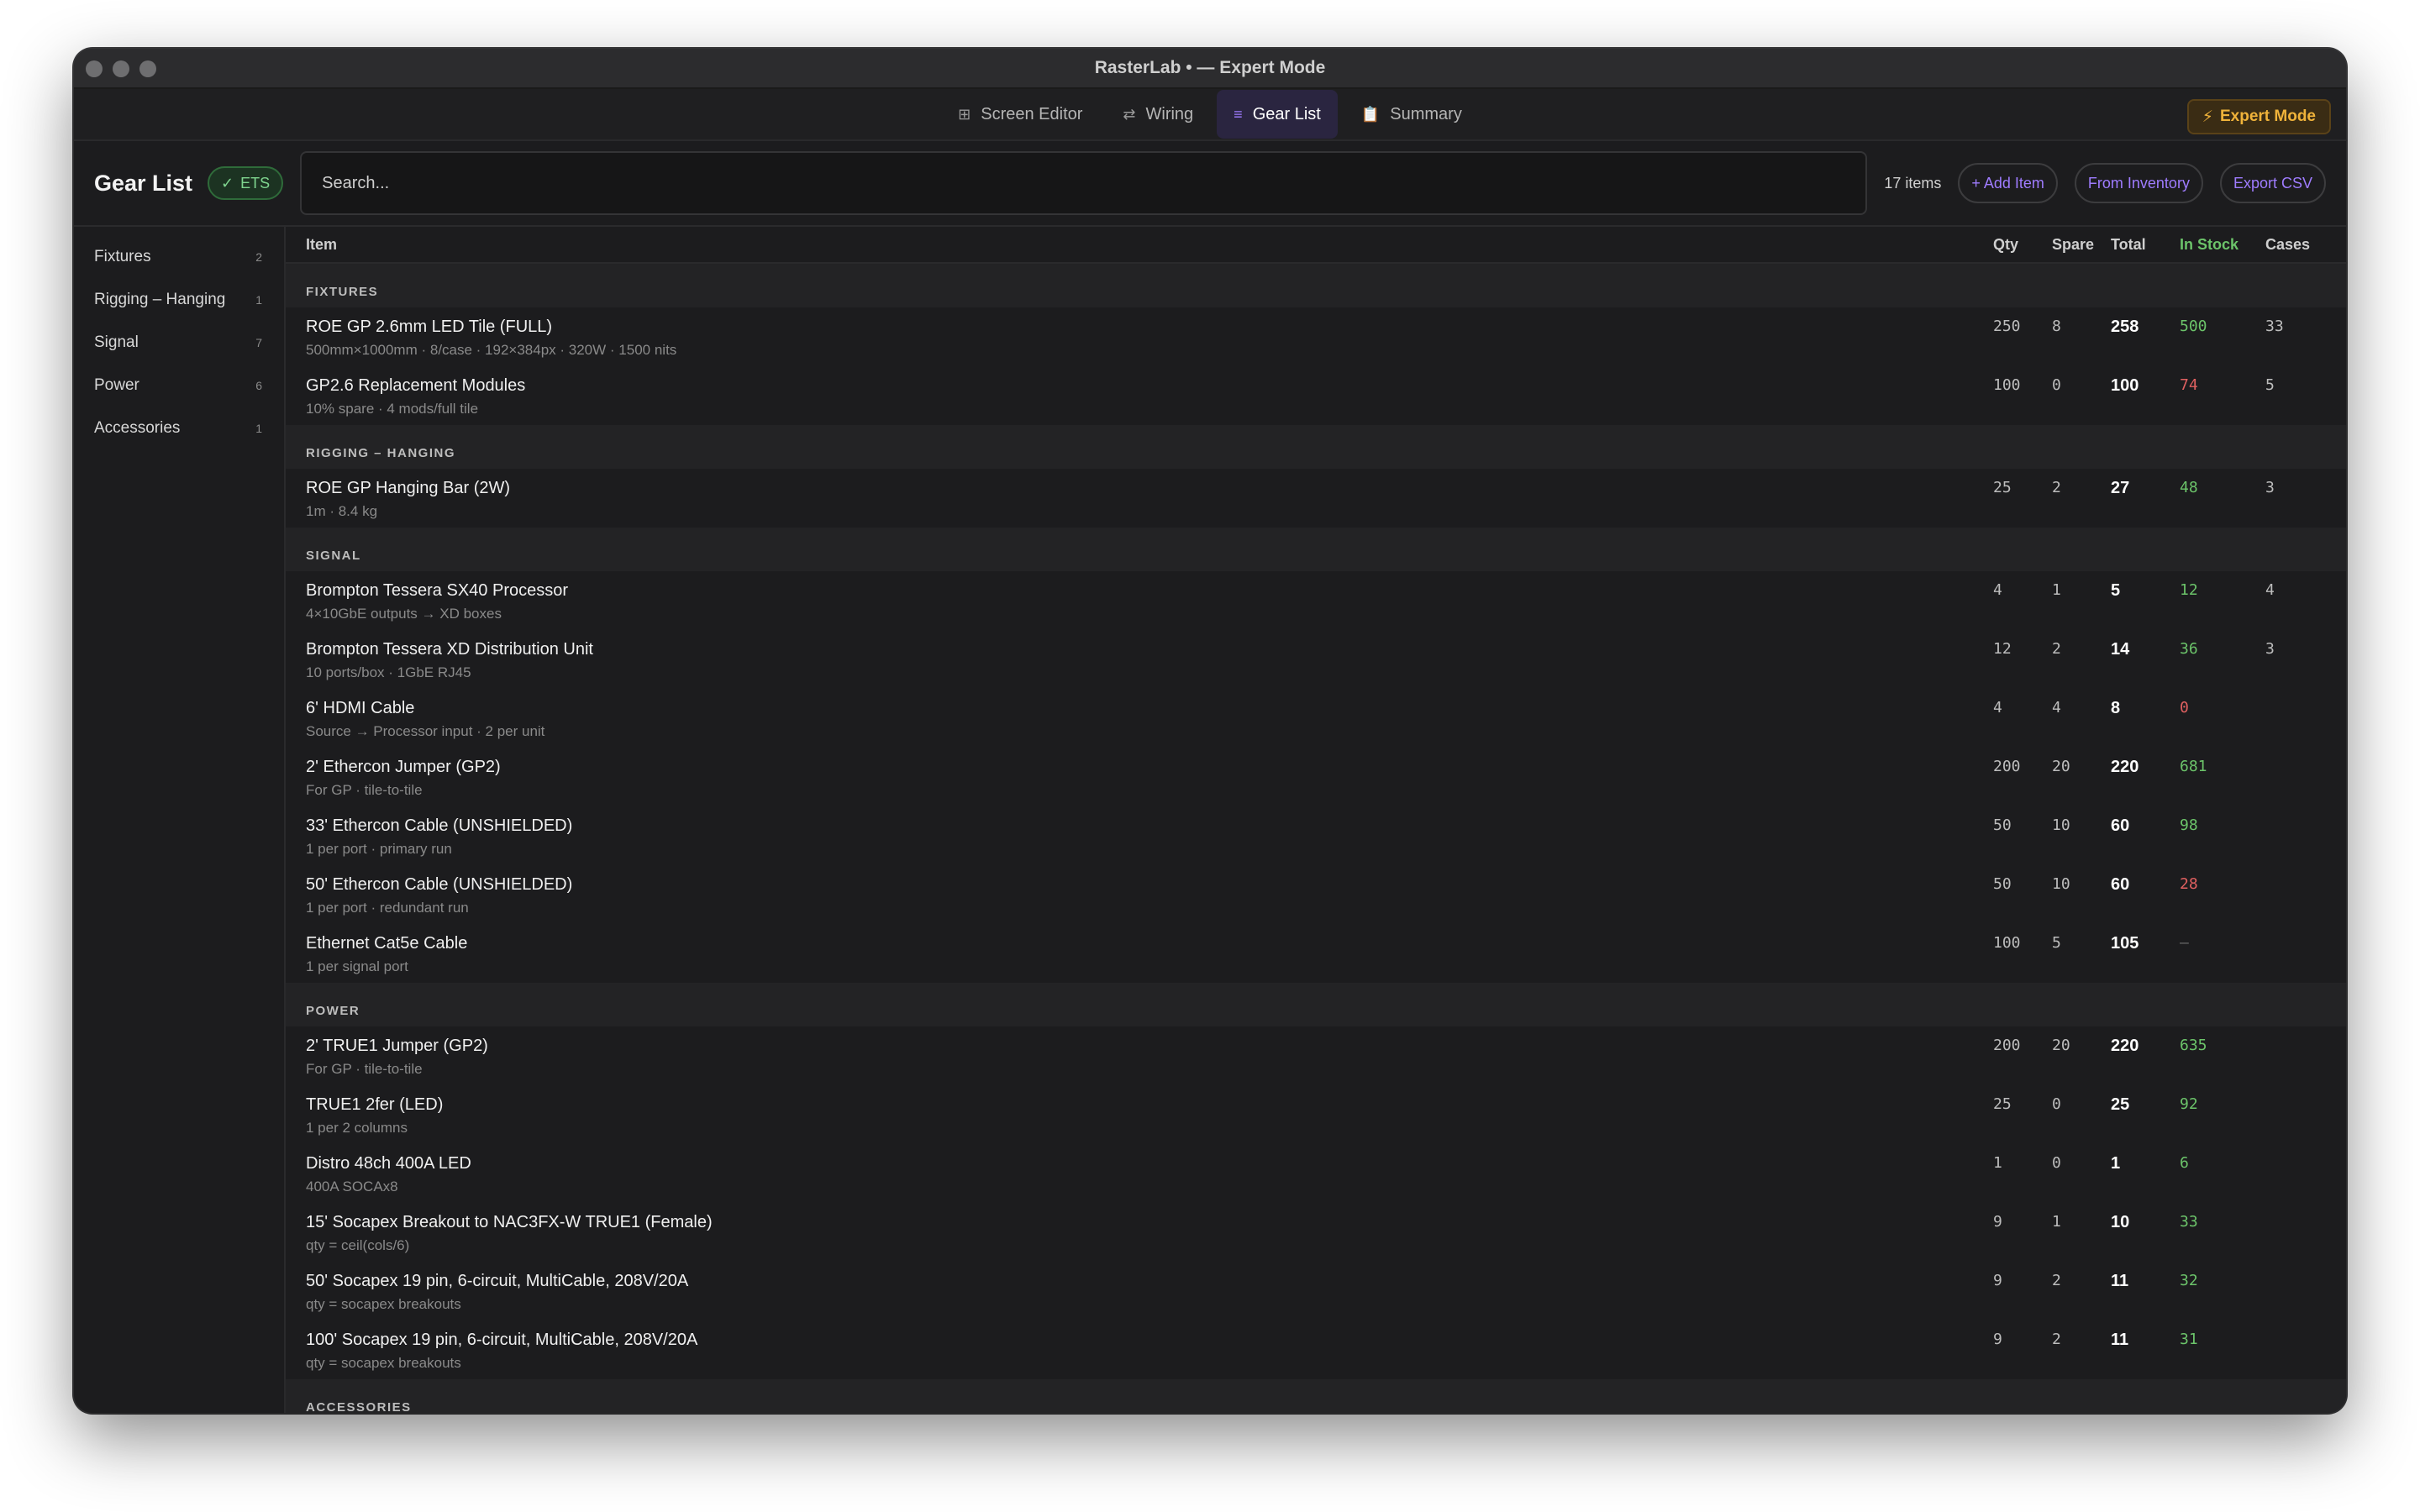 This screenshot has width=2420, height=1512. I want to click on spare-cell: 5, so click(2082, 943).